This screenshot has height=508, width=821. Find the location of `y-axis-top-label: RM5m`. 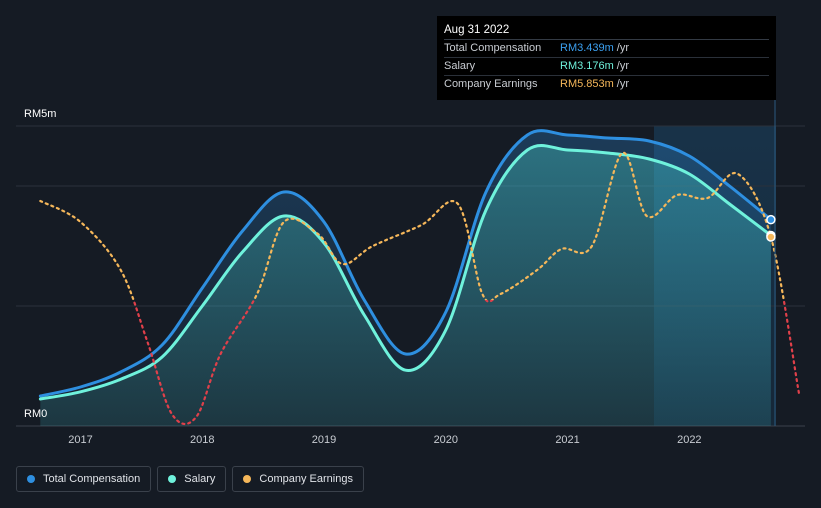

y-axis-top-label: RM5m is located at coordinates (40, 114).